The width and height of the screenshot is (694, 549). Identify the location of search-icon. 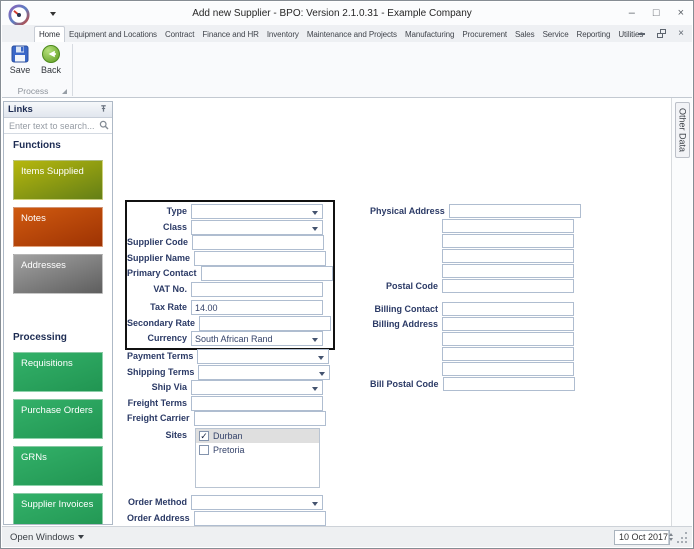
(104, 126).